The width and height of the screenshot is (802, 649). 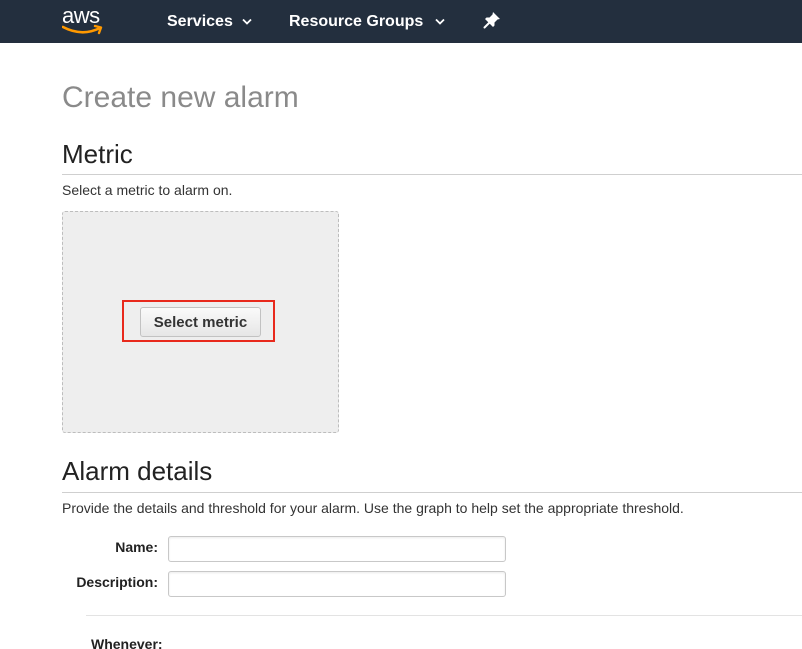 What do you see at coordinates (492, 20) in the screenshot?
I see `pushpin-icon` at bounding box center [492, 20].